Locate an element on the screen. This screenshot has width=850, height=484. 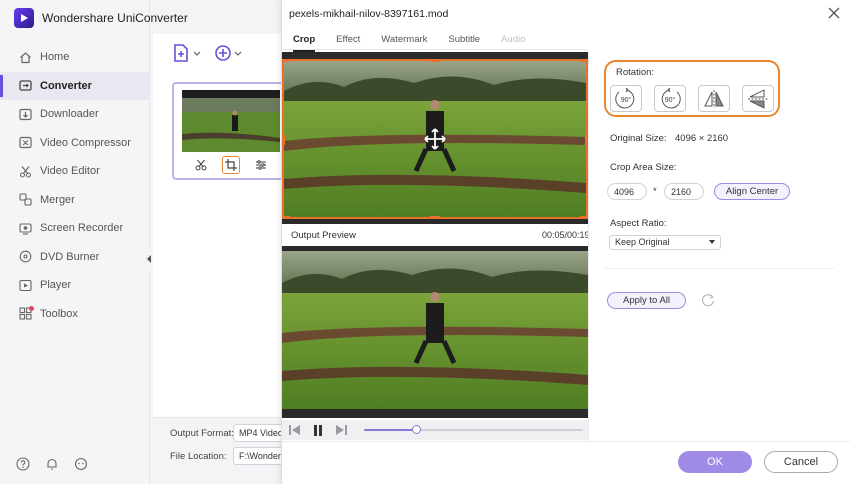
sidebar-item-player: Player is located at coordinates (75, 285).